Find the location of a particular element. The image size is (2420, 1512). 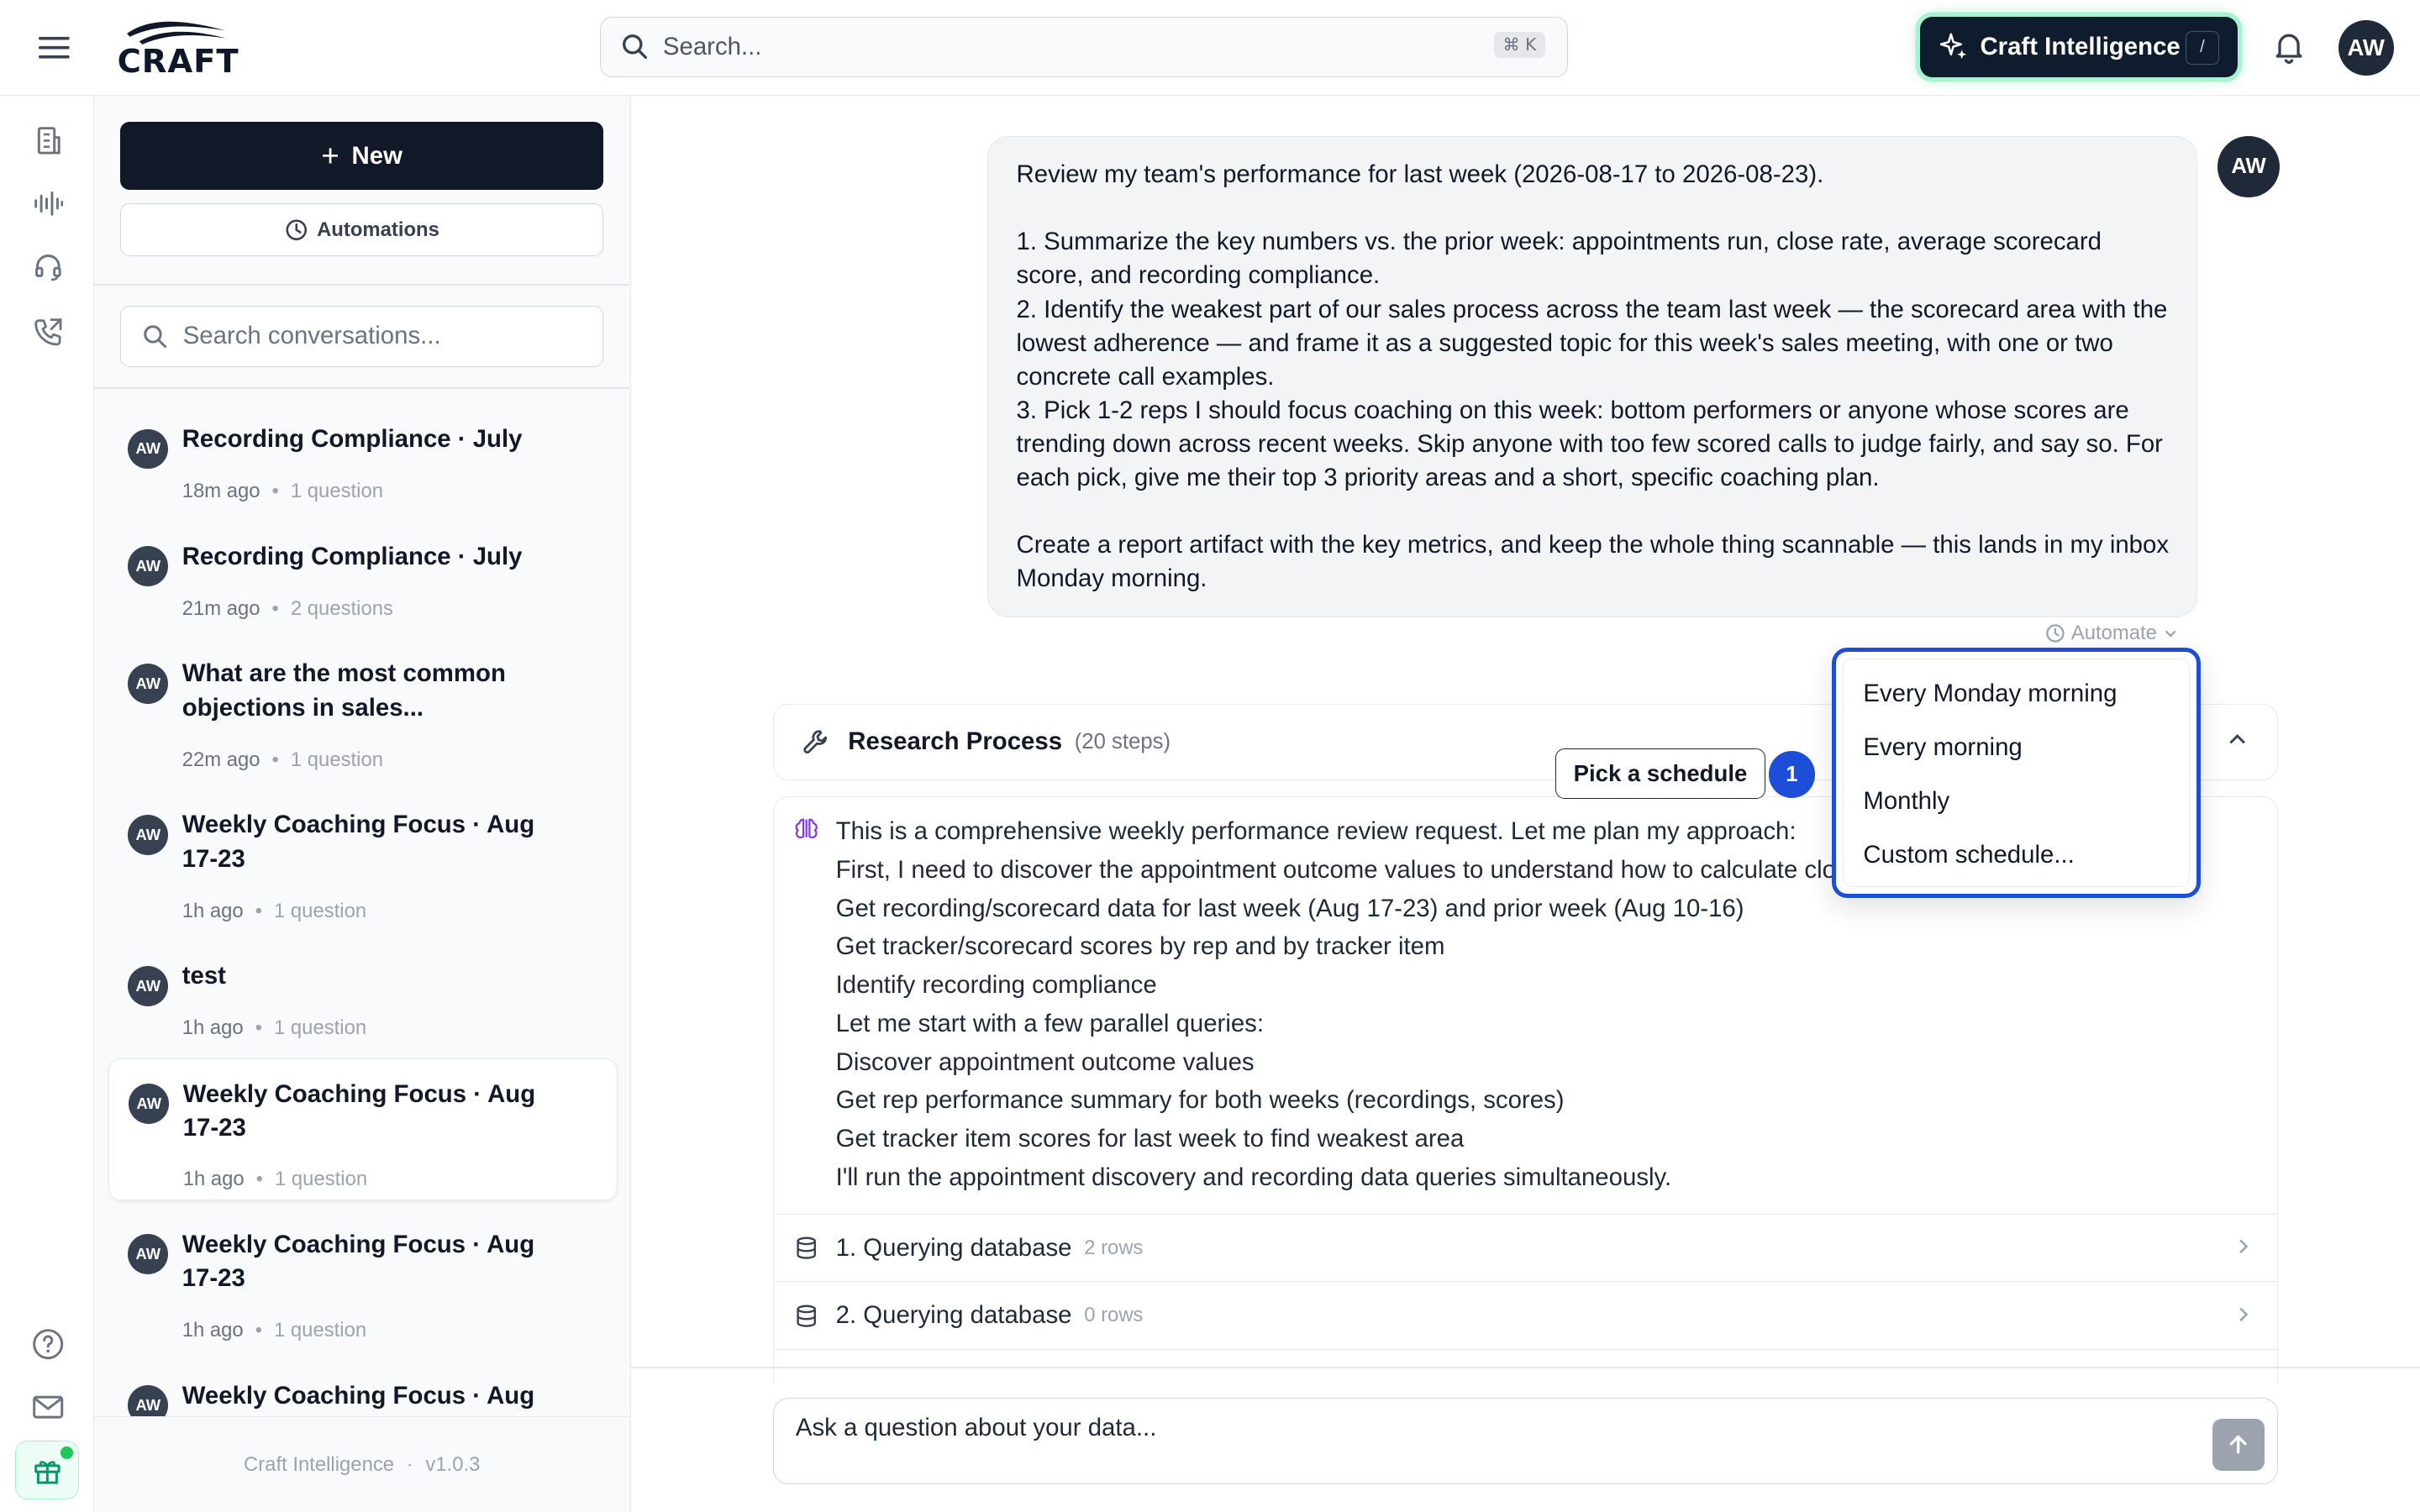

help-icon is located at coordinates (47, 1344).